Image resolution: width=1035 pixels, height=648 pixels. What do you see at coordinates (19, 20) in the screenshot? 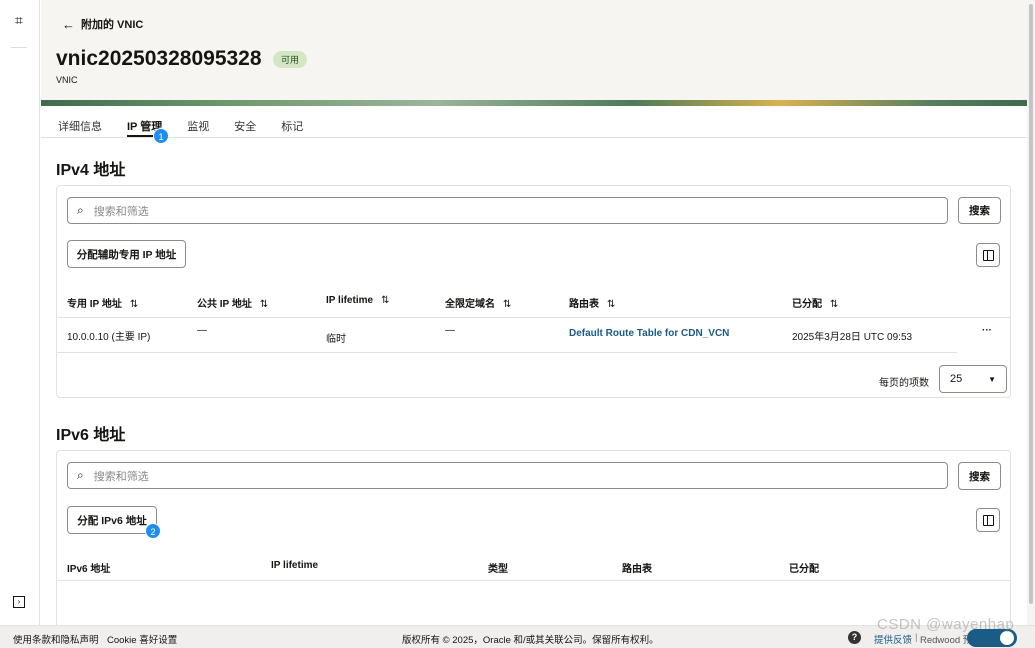
I see `chip-icon: ⌗` at bounding box center [19, 20].